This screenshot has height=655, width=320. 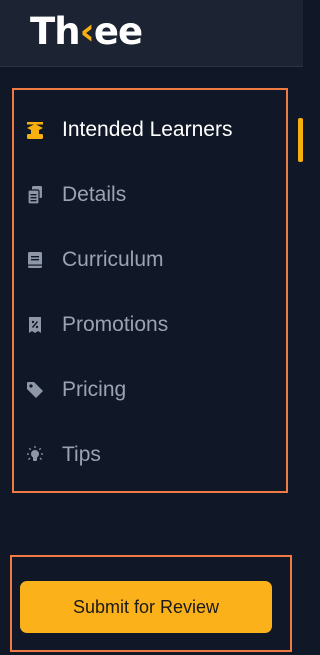 What do you see at coordinates (35, 390) in the screenshot?
I see `tag-icon` at bounding box center [35, 390].